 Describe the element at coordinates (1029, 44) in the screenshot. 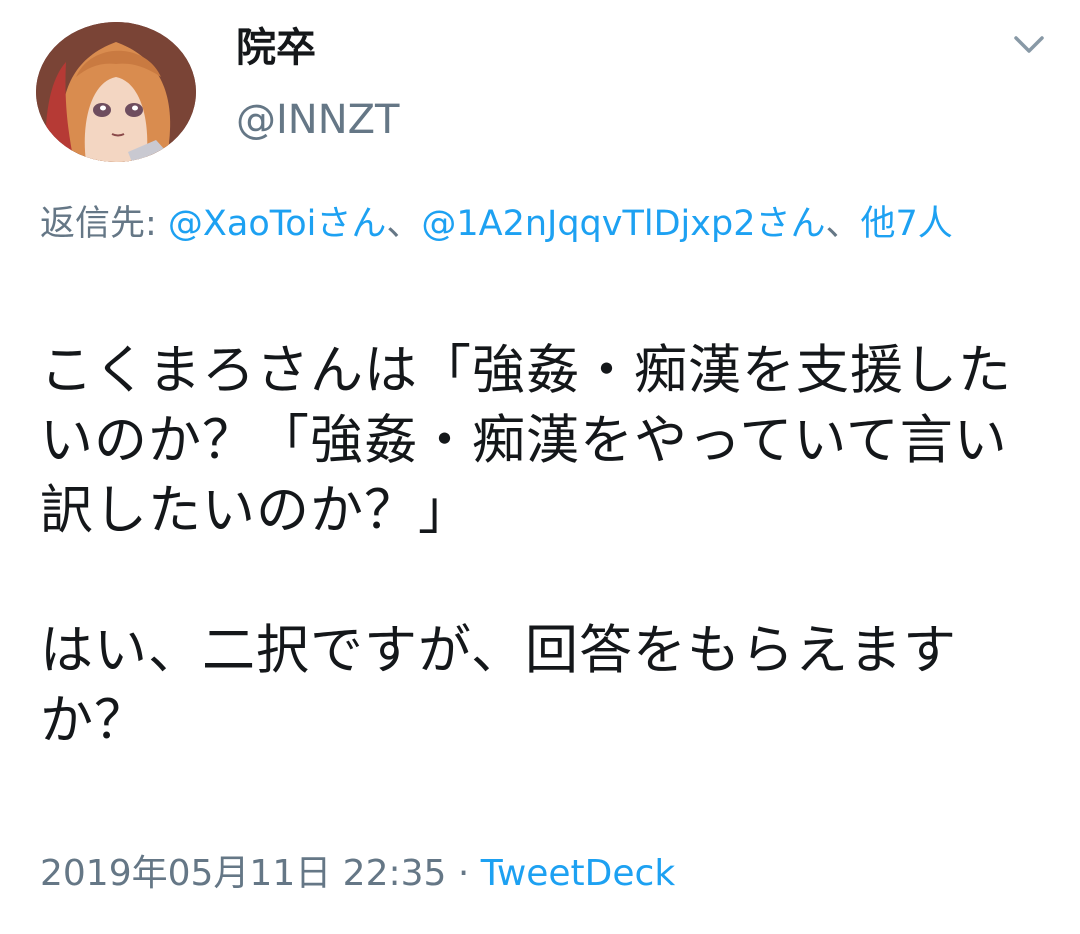

I see `chevron-down-icon` at that location.